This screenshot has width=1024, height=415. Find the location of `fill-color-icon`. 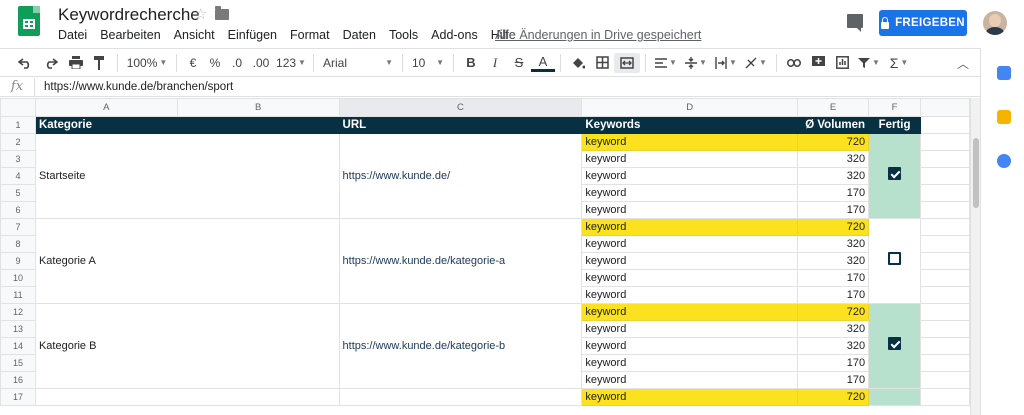

fill-color-icon is located at coordinates (578, 63).